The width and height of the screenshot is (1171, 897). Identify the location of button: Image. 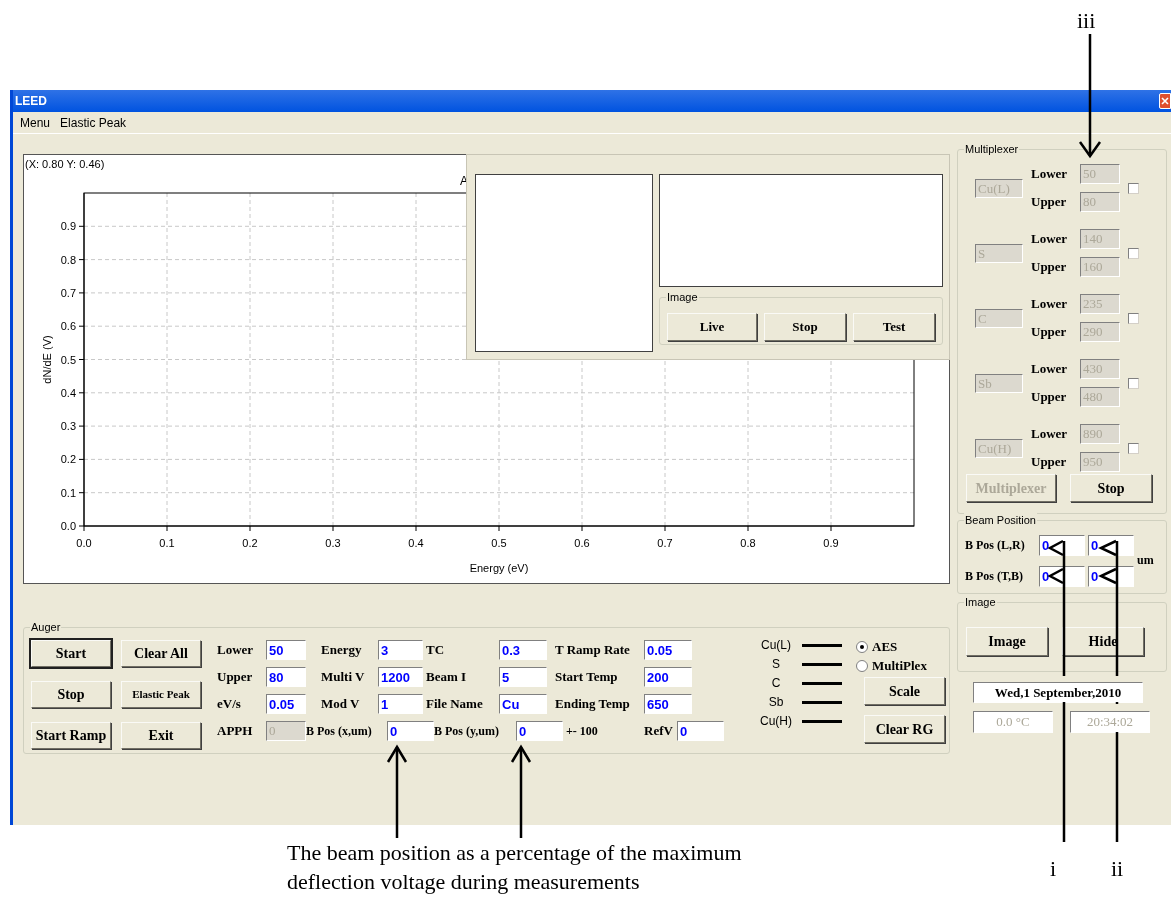
(1007, 641).